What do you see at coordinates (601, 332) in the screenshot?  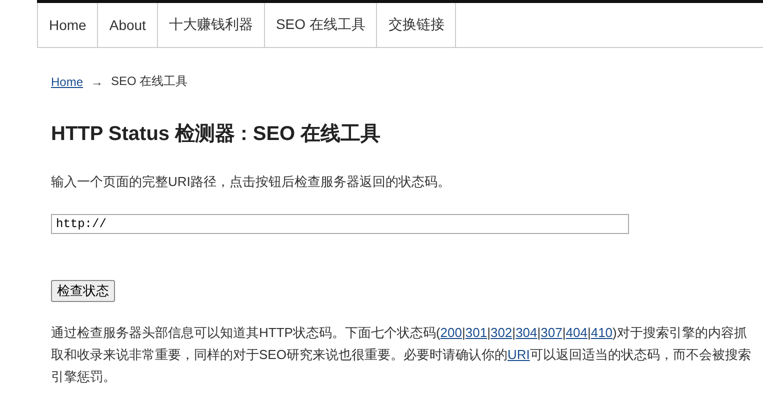 I see `status-link: 410` at bounding box center [601, 332].